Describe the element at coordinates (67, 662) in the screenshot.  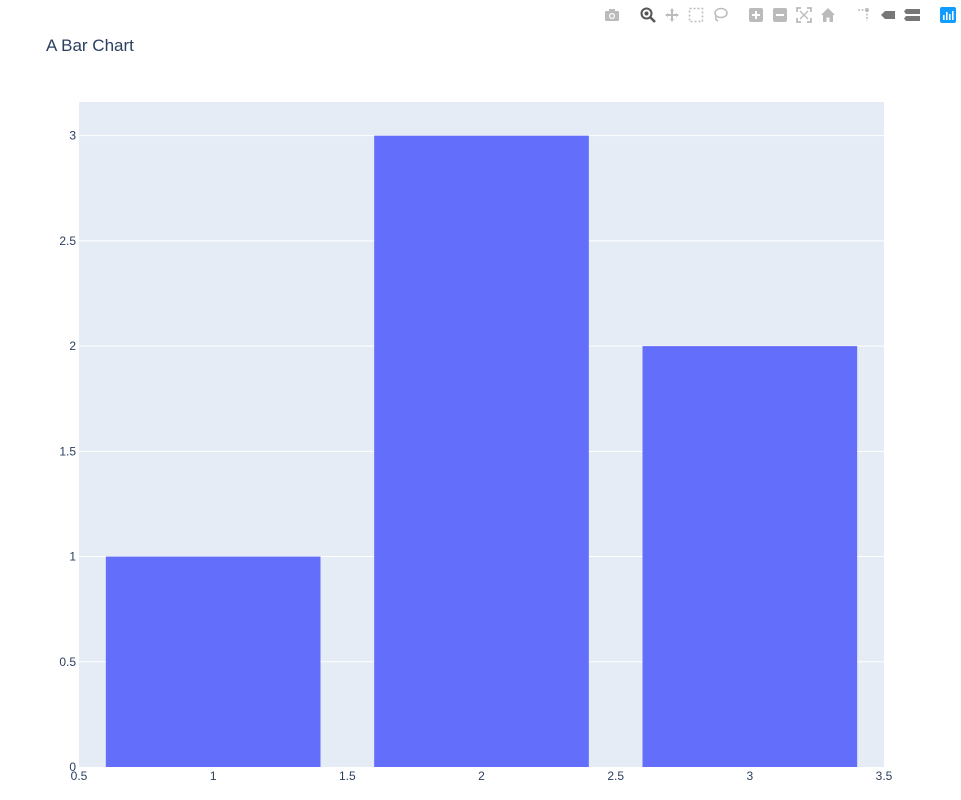
I see `y-tick-label: 0.5` at that location.